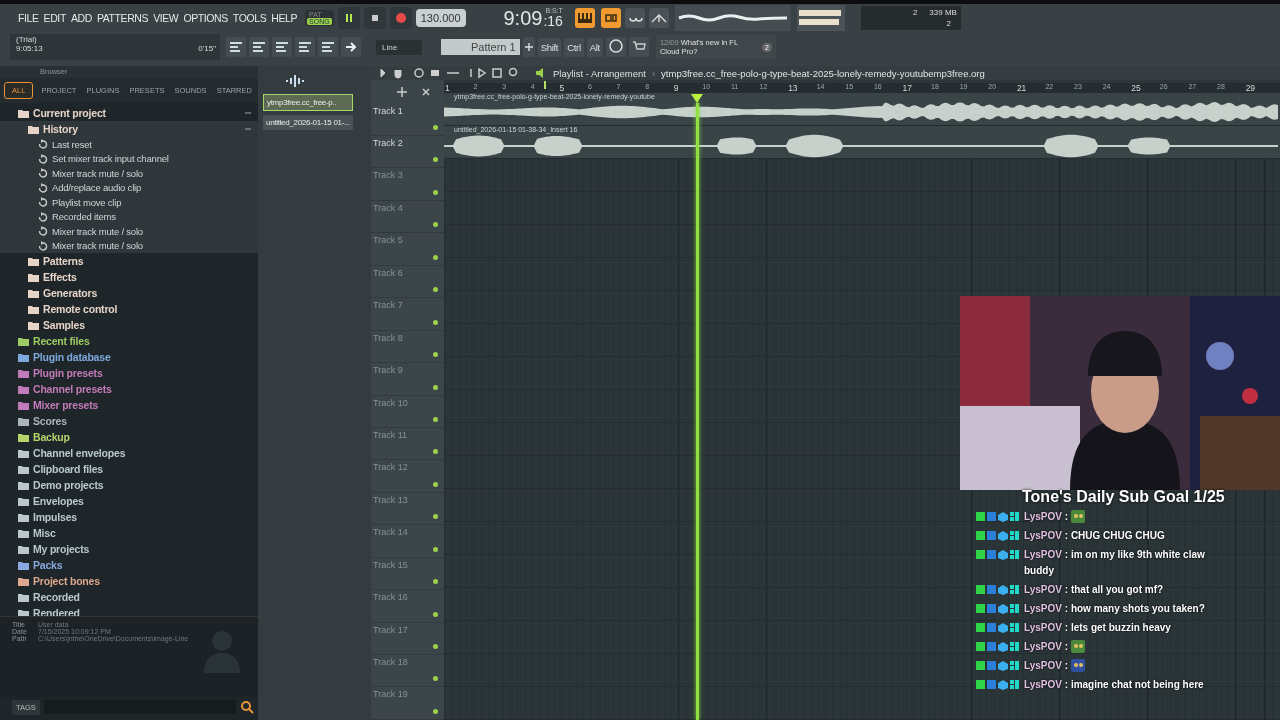 The width and height of the screenshot is (1280, 720). Describe the element at coordinates (122, 18) in the screenshot. I see `menu-item: PATTERNS` at that location.